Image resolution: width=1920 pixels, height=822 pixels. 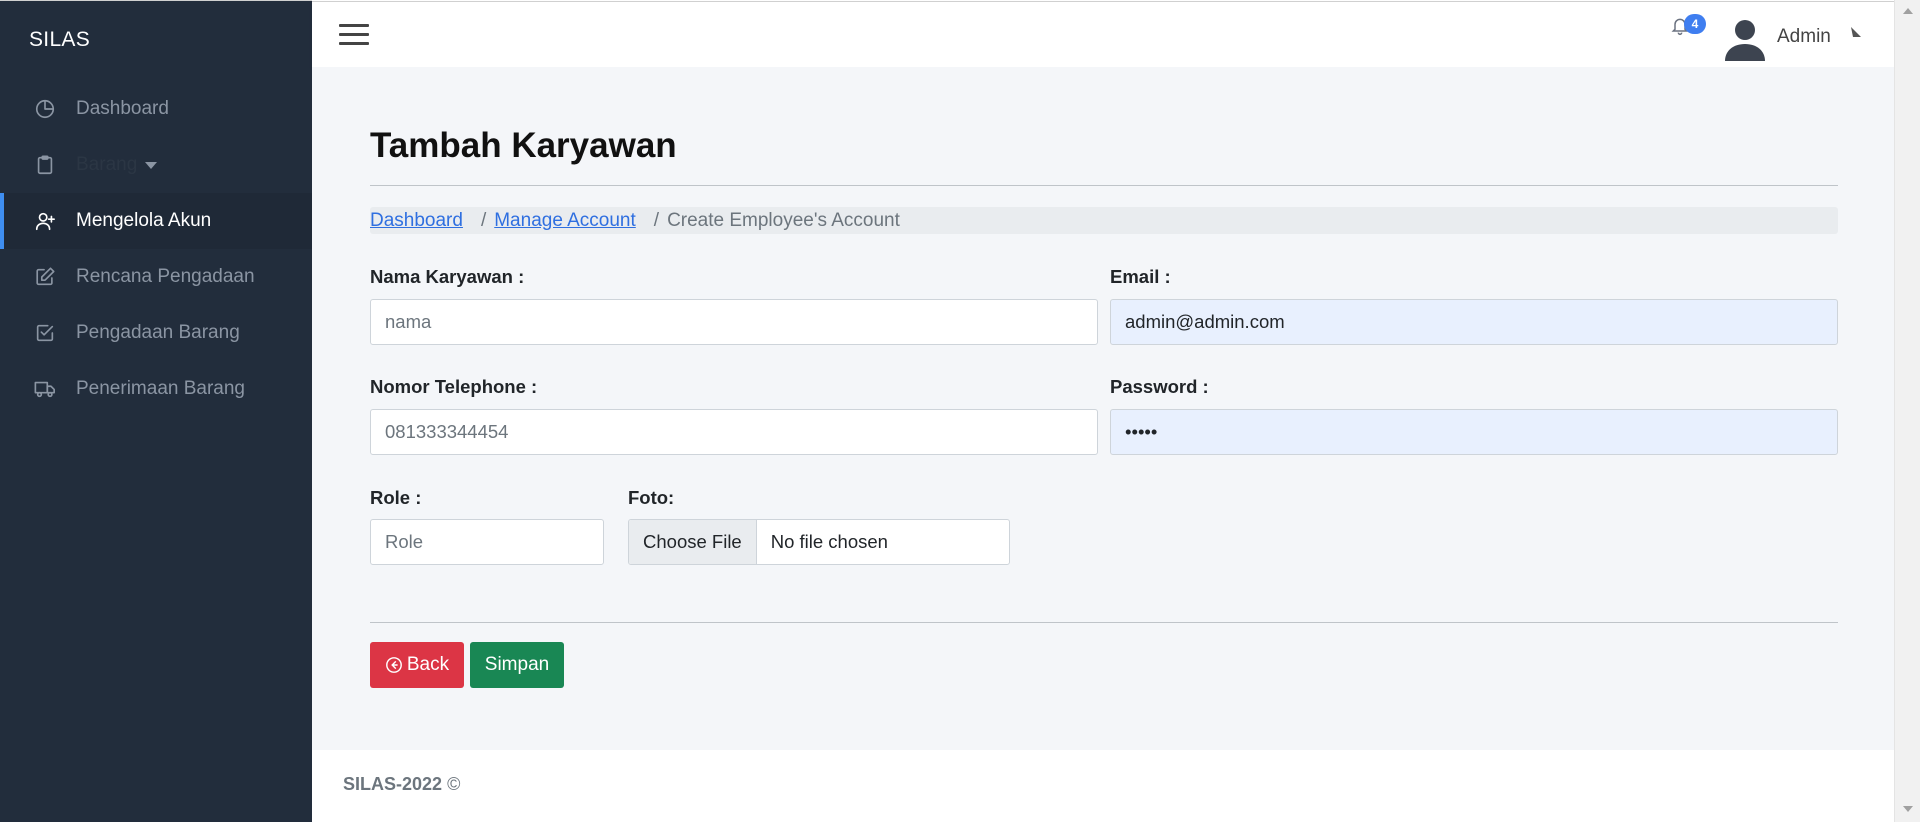 What do you see at coordinates (1695, 24) in the screenshot?
I see `notification-badge: 4` at bounding box center [1695, 24].